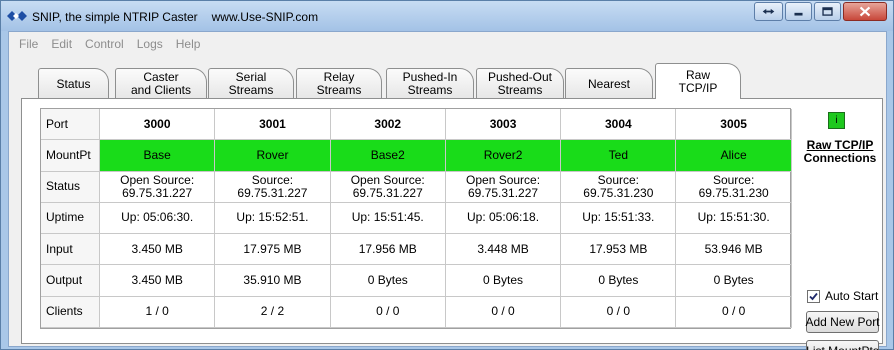 Image resolution: width=894 pixels, height=350 pixels. Describe the element at coordinates (70, 312) in the screenshot. I see `row-label-clients: Clients` at that location.